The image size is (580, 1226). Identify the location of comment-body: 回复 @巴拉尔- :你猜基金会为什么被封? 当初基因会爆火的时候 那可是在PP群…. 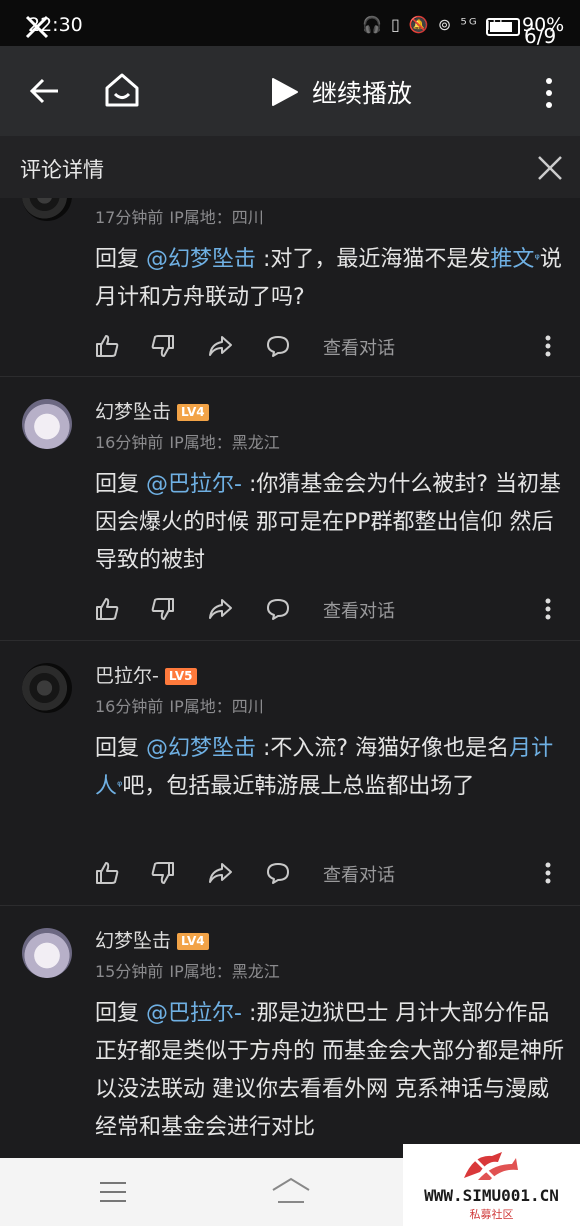
(330, 523).